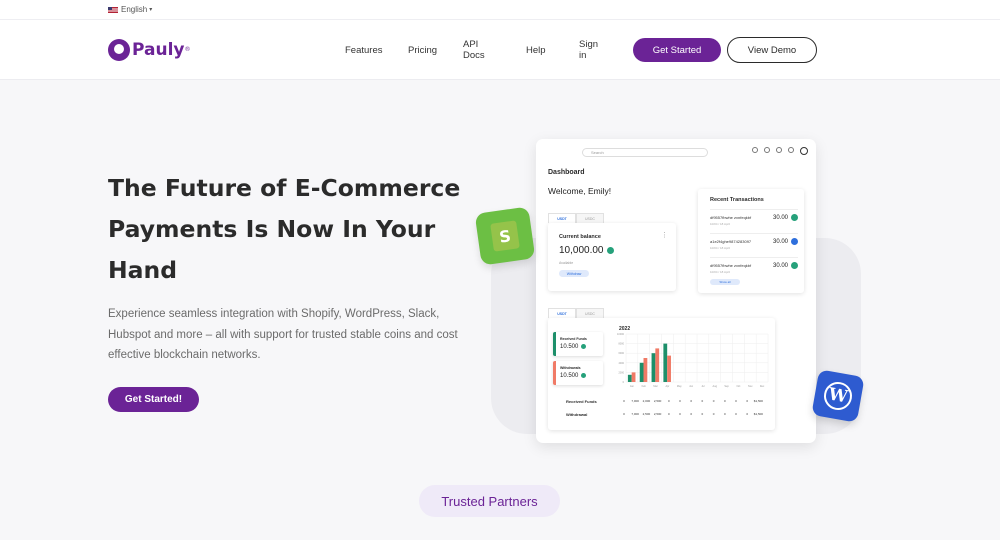 Image resolution: width=1000 pixels, height=540 pixels. I want to click on language-selector: English ▾, so click(500, 10).